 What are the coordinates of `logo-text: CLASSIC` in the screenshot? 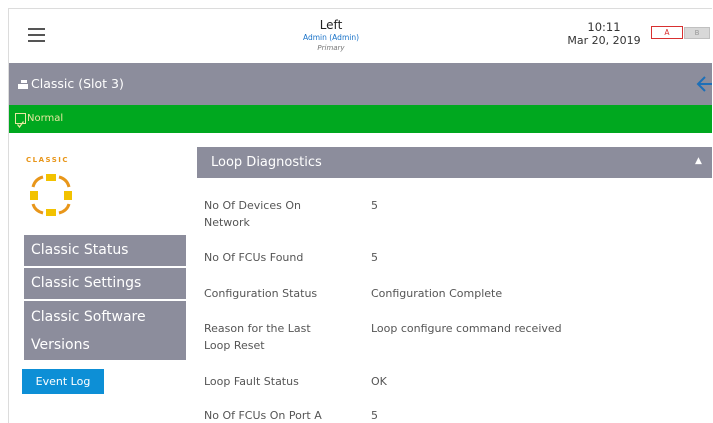 It's located at (48, 160).